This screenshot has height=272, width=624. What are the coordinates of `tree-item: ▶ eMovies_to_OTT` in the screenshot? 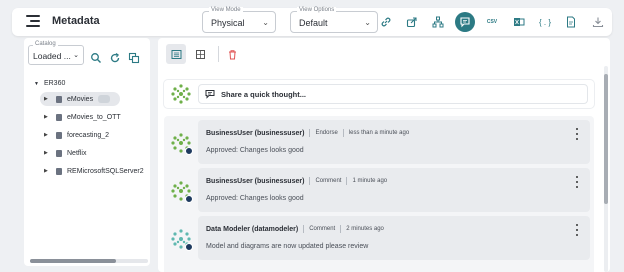 It's located at (80, 117).